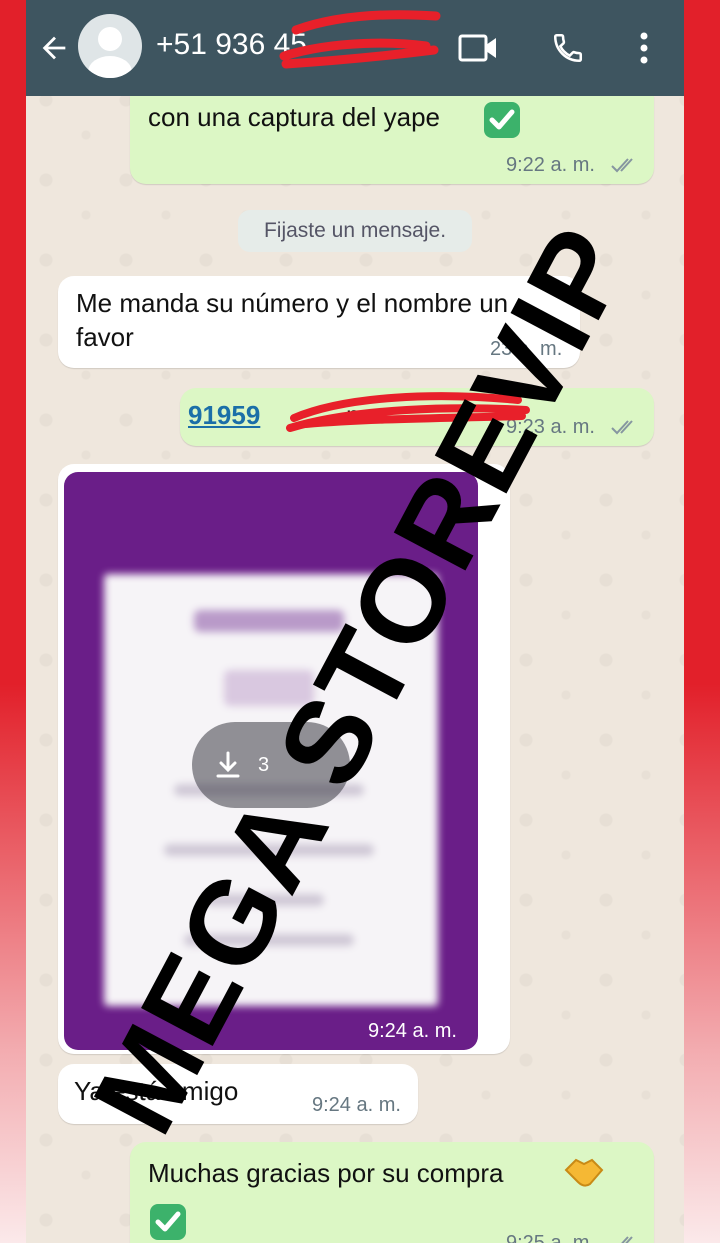 This screenshot has width=720, height=1243. I want to click on chat-header: +51 936 45, so click(355, 48).